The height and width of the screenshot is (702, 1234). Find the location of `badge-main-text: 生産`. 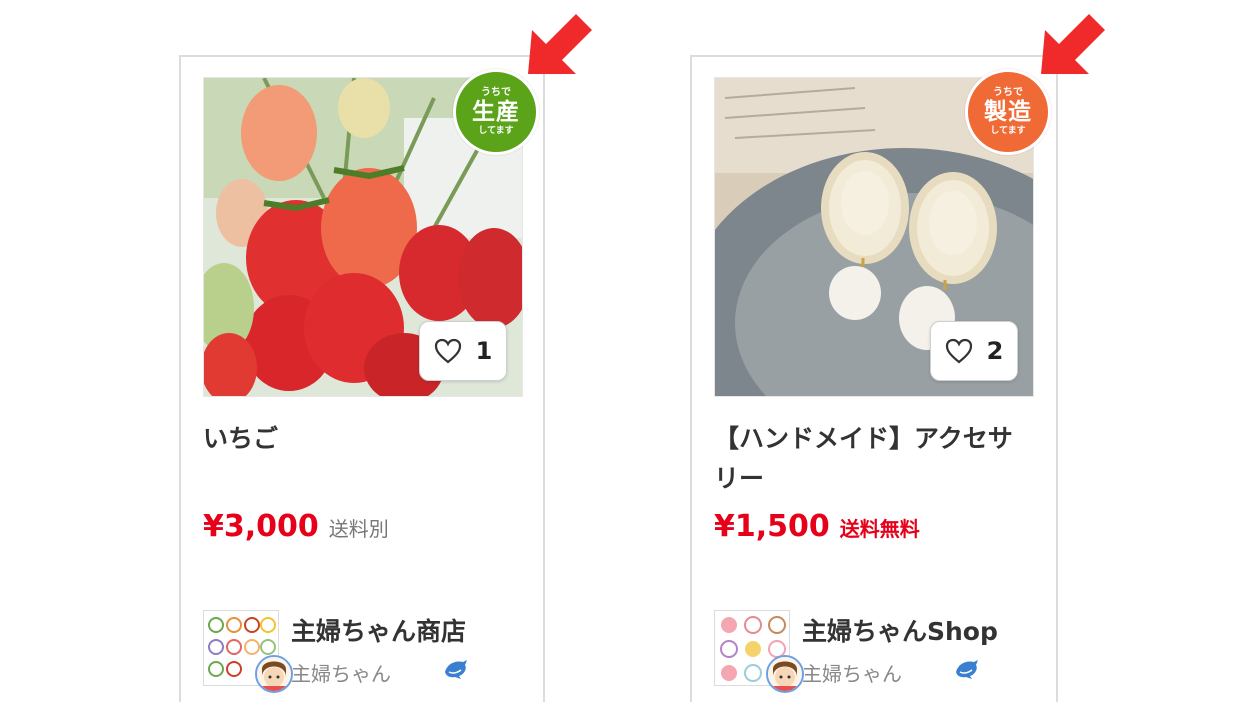

badge-main-text: 生産 is located at coordinates (496, 112).